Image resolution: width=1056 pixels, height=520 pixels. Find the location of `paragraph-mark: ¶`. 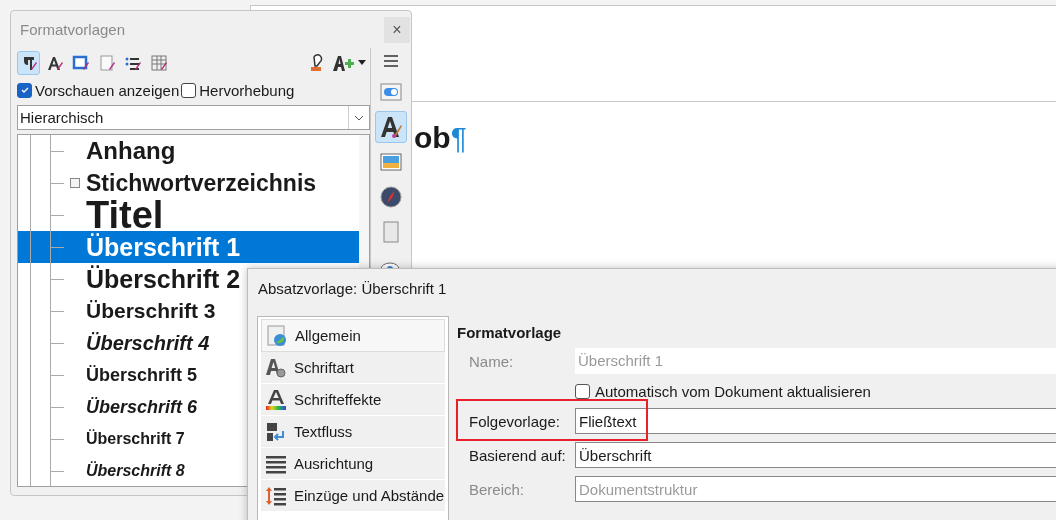

paragraph-mark: ¶ is located at coordinates (458, 138).